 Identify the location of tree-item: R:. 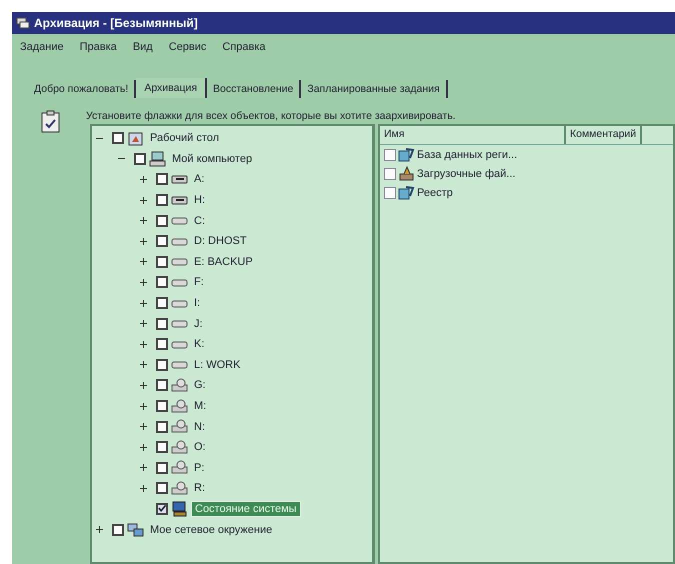
(199, 488).